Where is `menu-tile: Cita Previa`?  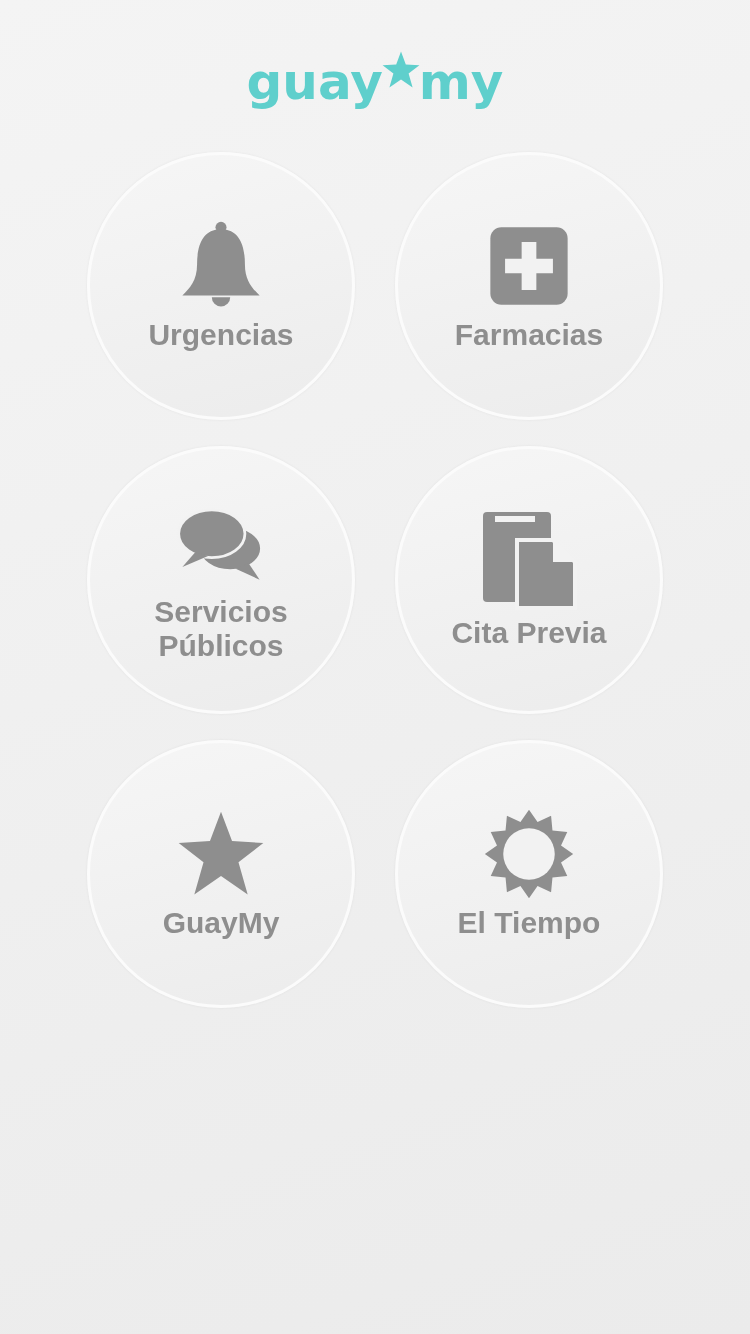
menu-tile: Cita Previa is located at coordinates (529, 580).